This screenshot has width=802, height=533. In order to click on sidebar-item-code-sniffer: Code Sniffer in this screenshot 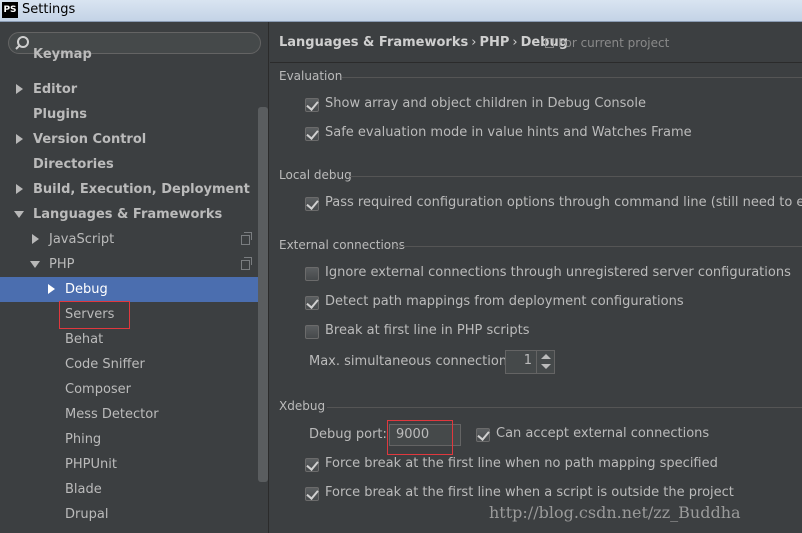, I will do `click(134, 364)`.